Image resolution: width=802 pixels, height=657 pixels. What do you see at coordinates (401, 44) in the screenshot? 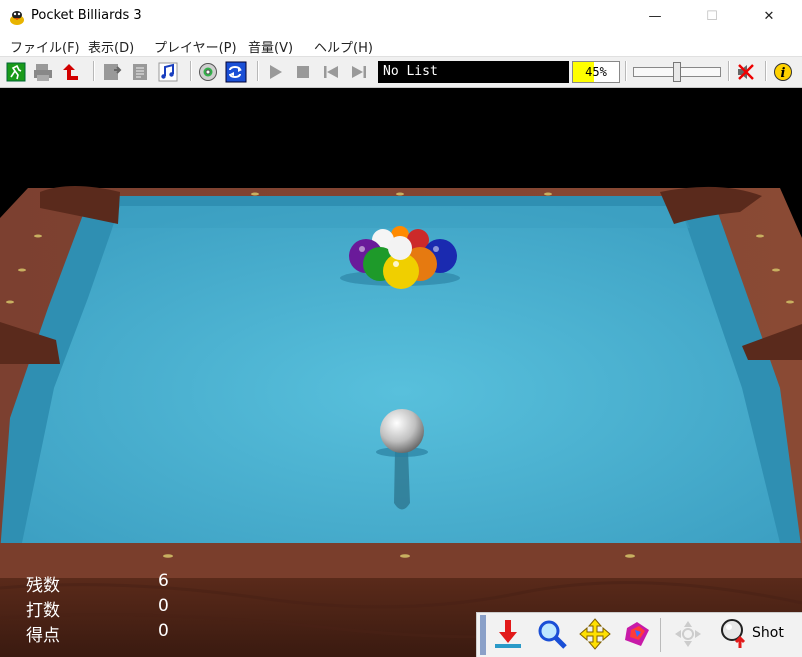
I see `menu-bar: ファイル(F) 表示(D) プレイヤー(P) 音量(V) ヘルプ(H)` at bounding box center [401, 44].